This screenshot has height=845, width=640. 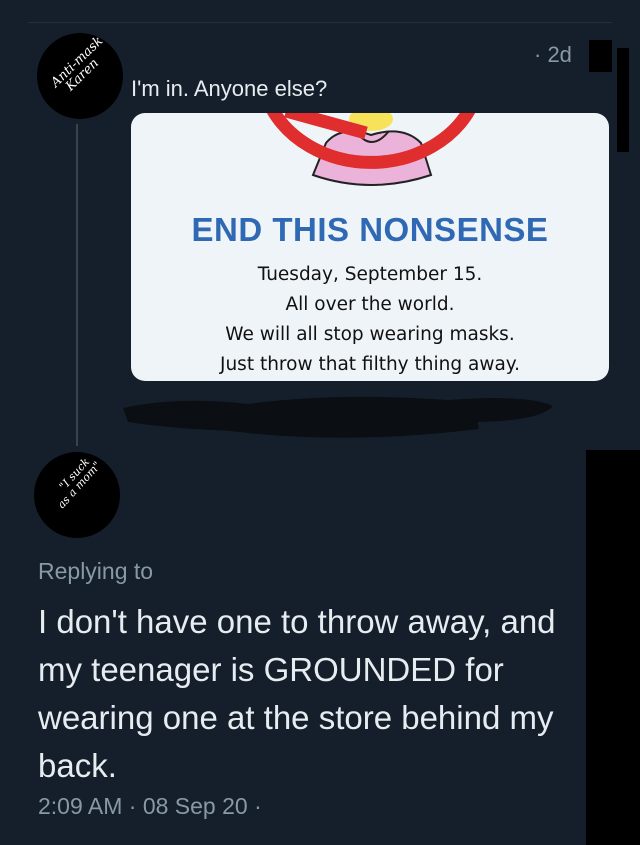 I want to click on avatar: "I suck as a mom", so click(x=77, y=495).